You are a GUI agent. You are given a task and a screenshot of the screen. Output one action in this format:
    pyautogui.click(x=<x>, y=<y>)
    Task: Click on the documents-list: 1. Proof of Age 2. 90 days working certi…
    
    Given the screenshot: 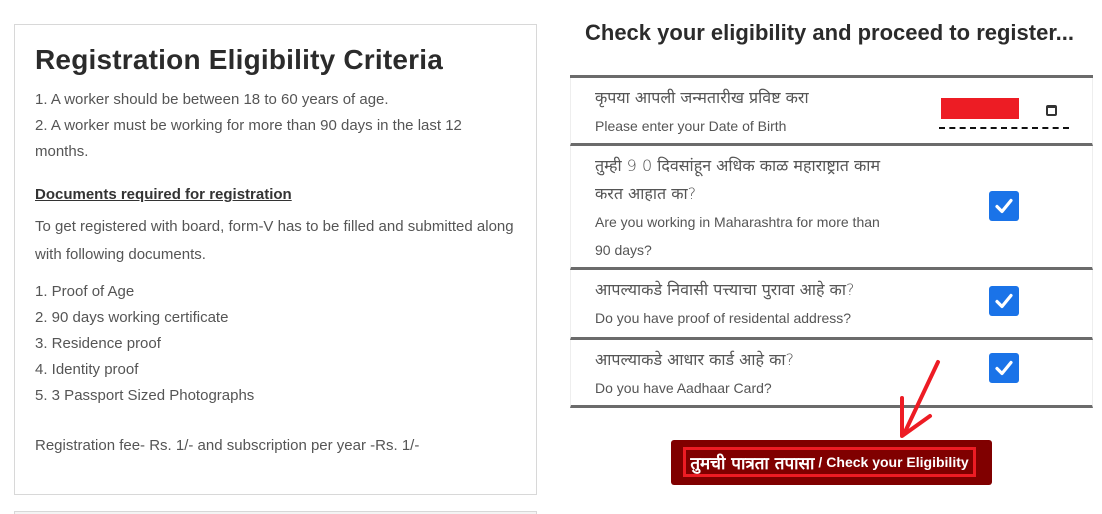 What is the action you would take?
    pyautogui.click(x=275, y=344)
    